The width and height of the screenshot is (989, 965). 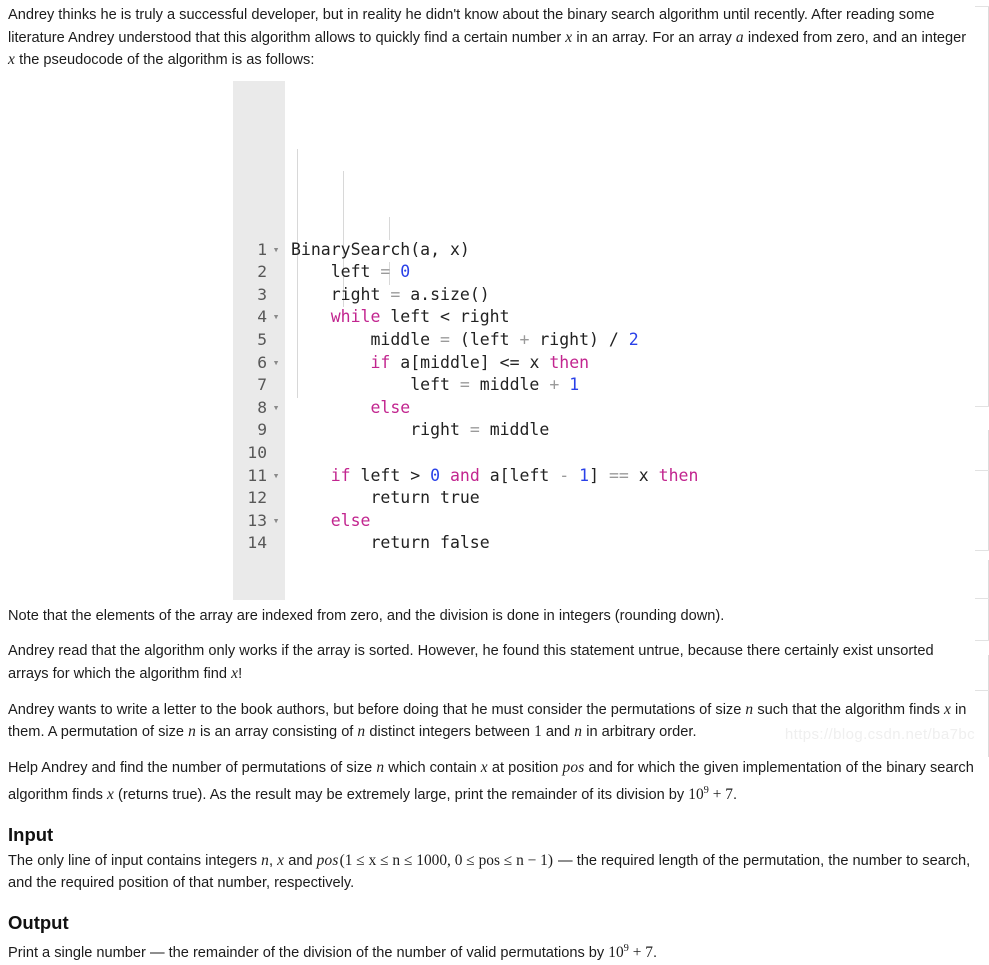 I want to click on code-line-text: if left > 0 and a[left - 1] == x then, so click(x=492, y=476).